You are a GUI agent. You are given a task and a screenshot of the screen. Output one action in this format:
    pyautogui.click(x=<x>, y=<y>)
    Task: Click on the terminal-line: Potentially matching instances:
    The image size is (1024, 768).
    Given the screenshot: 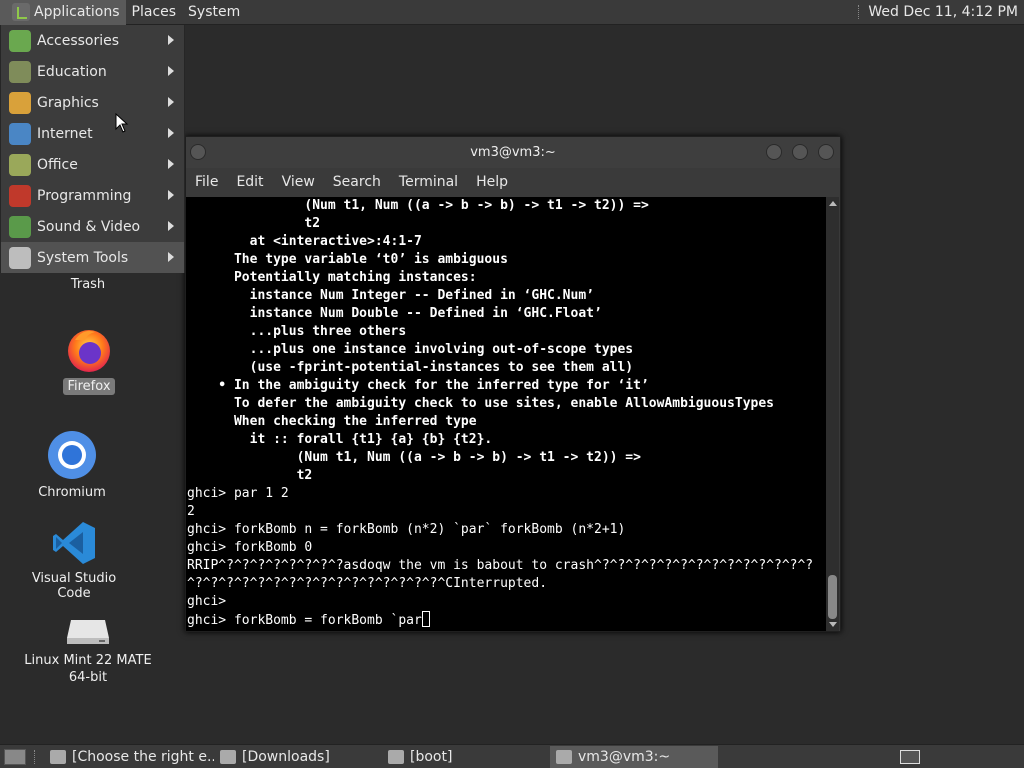 What is the action you would take?
    pyautogui.click(x=507, y=278)
    